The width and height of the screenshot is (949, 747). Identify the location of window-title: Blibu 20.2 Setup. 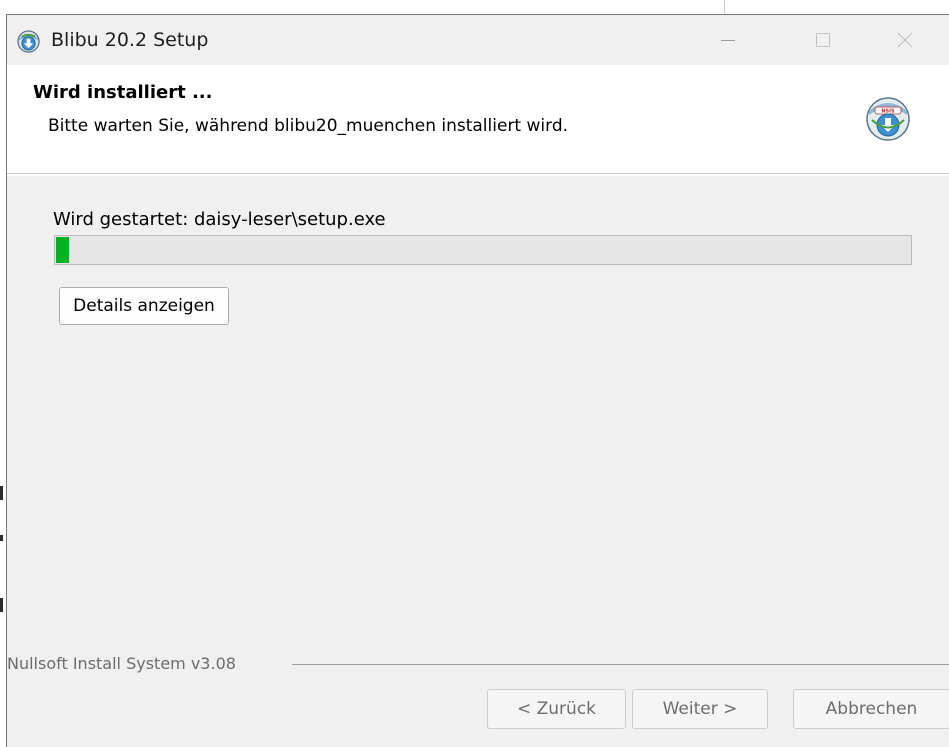
(130, 40).